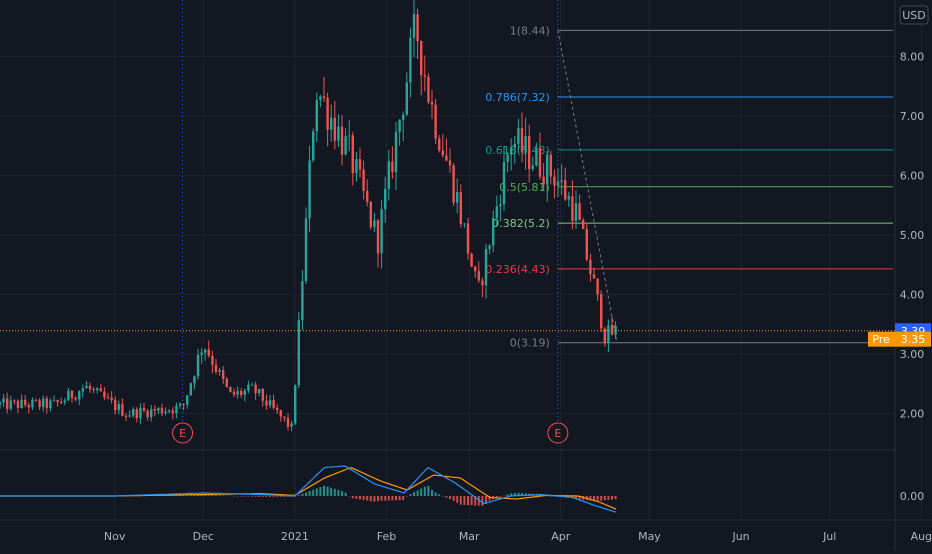  Describe the element at coordinates (524, 187) in the screenshot. I see `fib-level-label: 0.5(5.81)` at that location.